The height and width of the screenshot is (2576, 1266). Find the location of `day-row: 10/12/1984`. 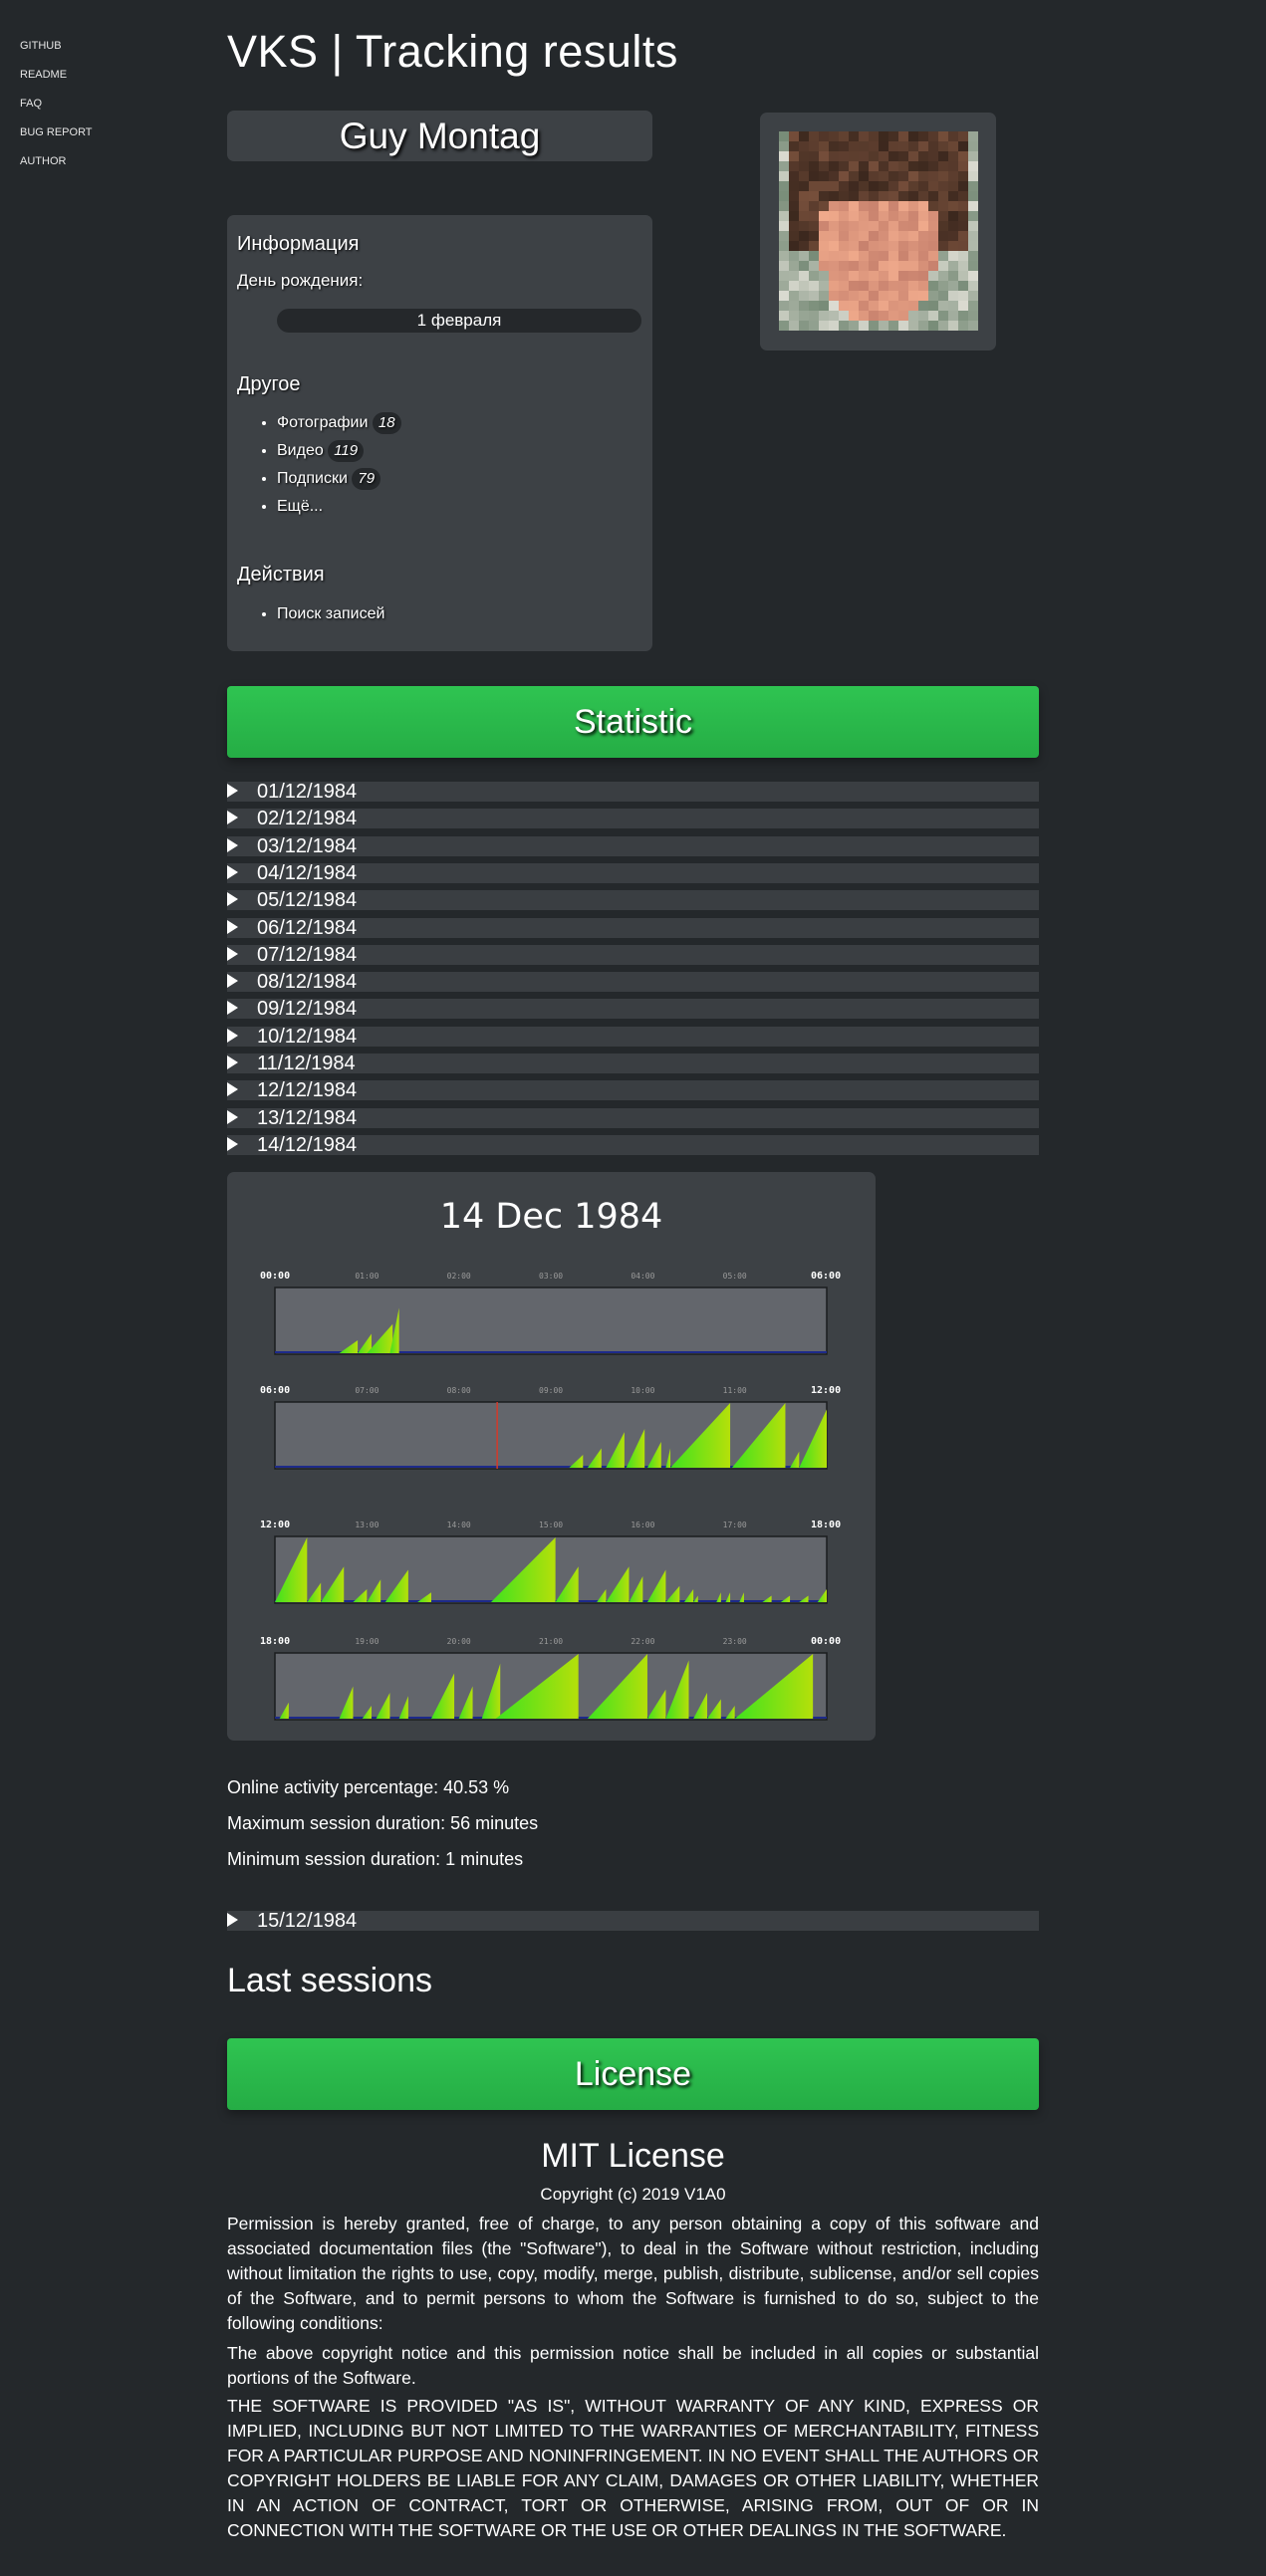

day-row: 10/12/1984 is located at coordinates (633, 1036).